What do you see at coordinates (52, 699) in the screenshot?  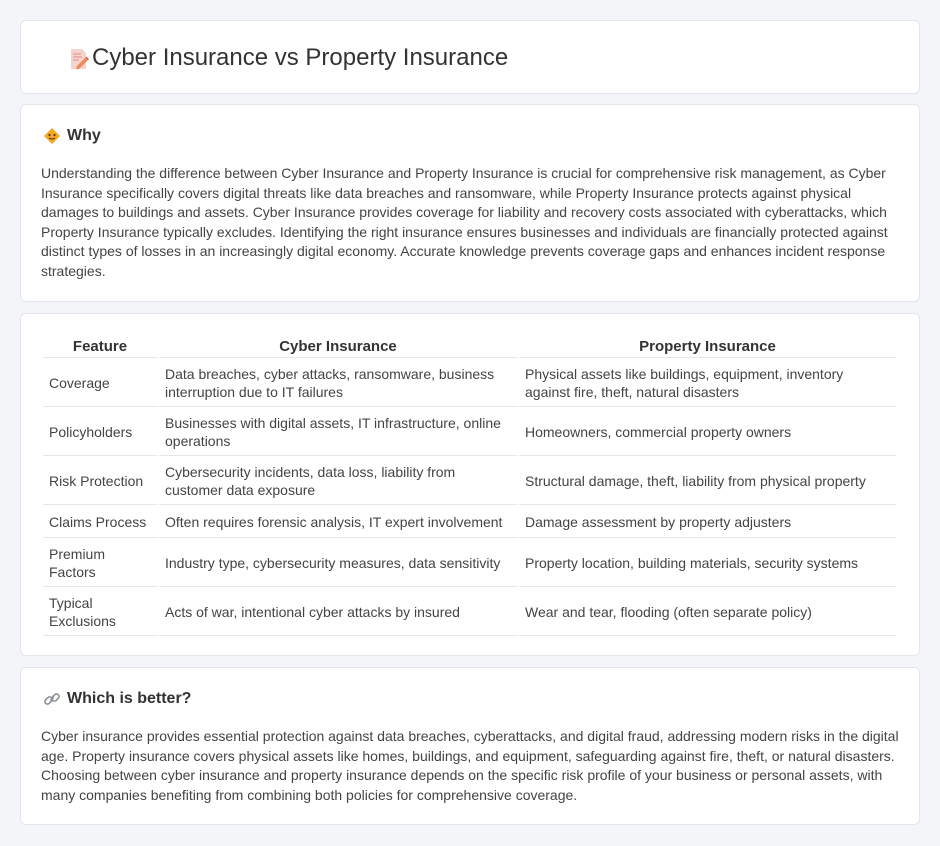 I see `link-icon` at bounding box center [52, 699].